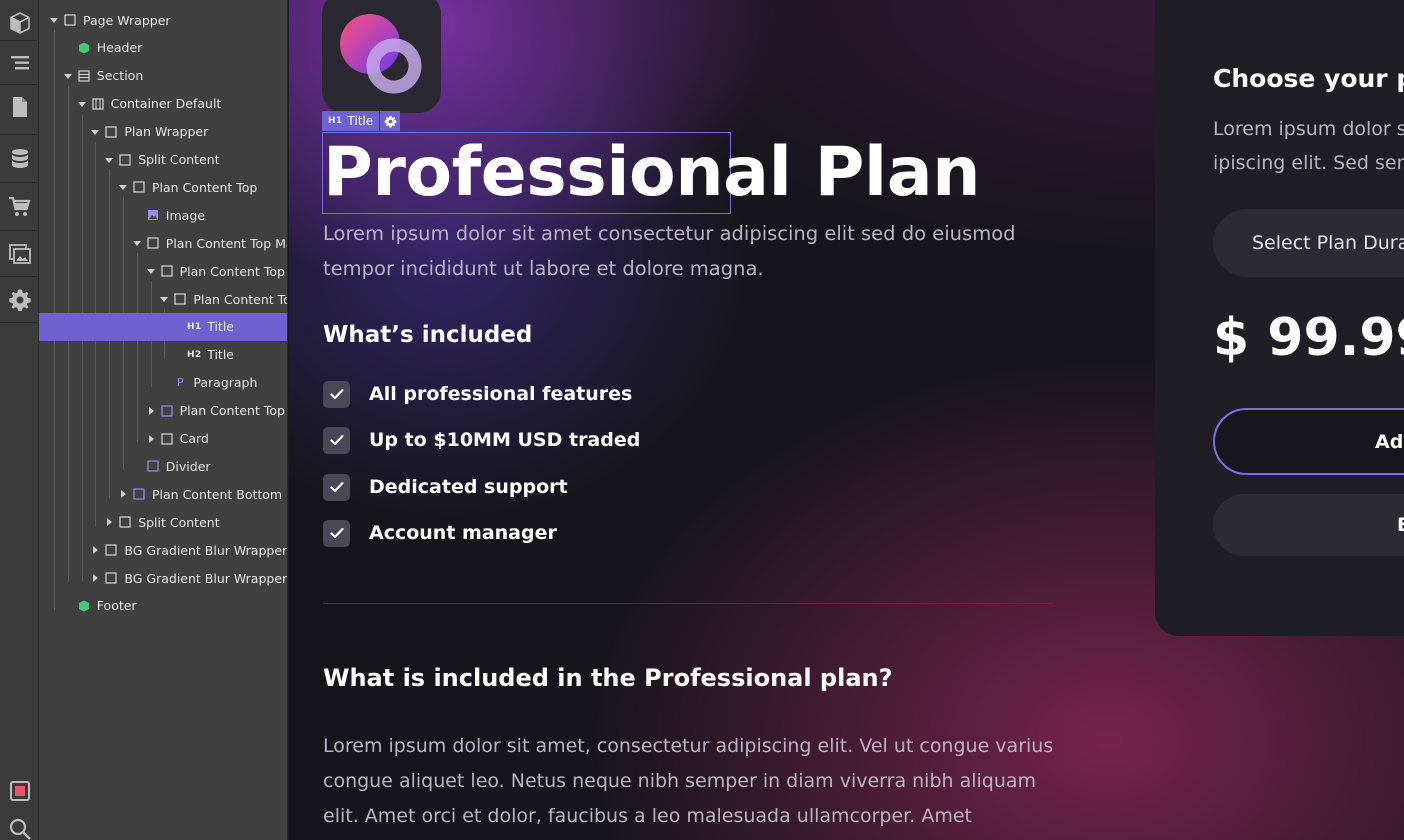  What do you see at coordinates (194, 438) in the screenshot?
I see `navigator-item-label: Card` at bounding box center [194, 438].